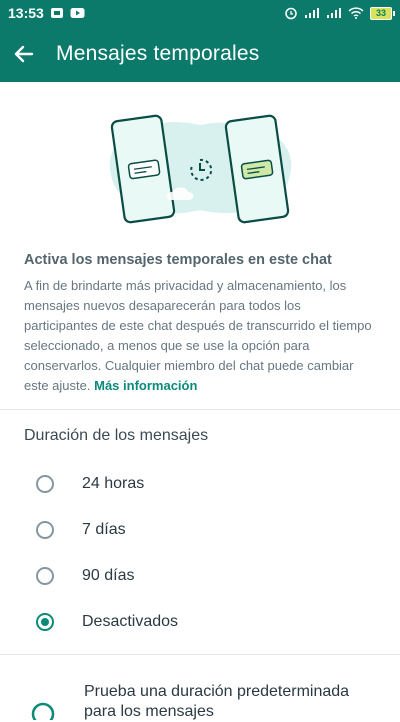 This screenshot has height=722, width=400. What do you see at coordinates (158, 53) in the screenshot?
I see `page-title: Mensajes temporales` at bounding box center [158, 53].